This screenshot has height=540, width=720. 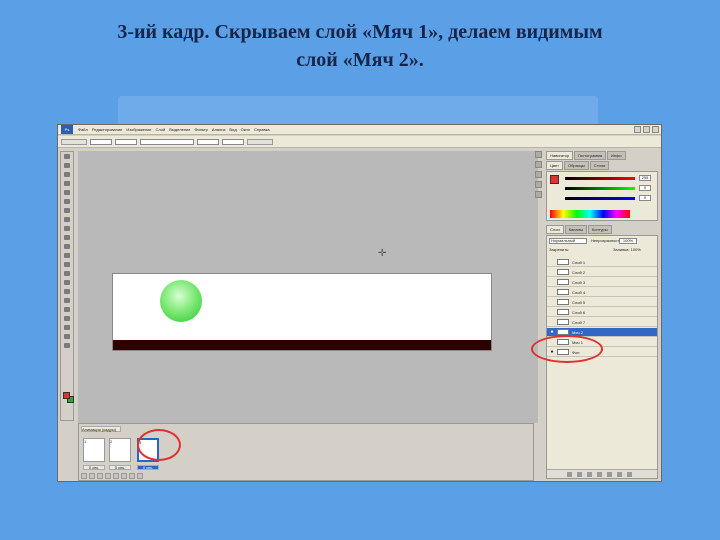 What do you see at coordinates (616, 155) in the screenshot?
I see `tab-info: Инфо` at bounding box center [616, 155].